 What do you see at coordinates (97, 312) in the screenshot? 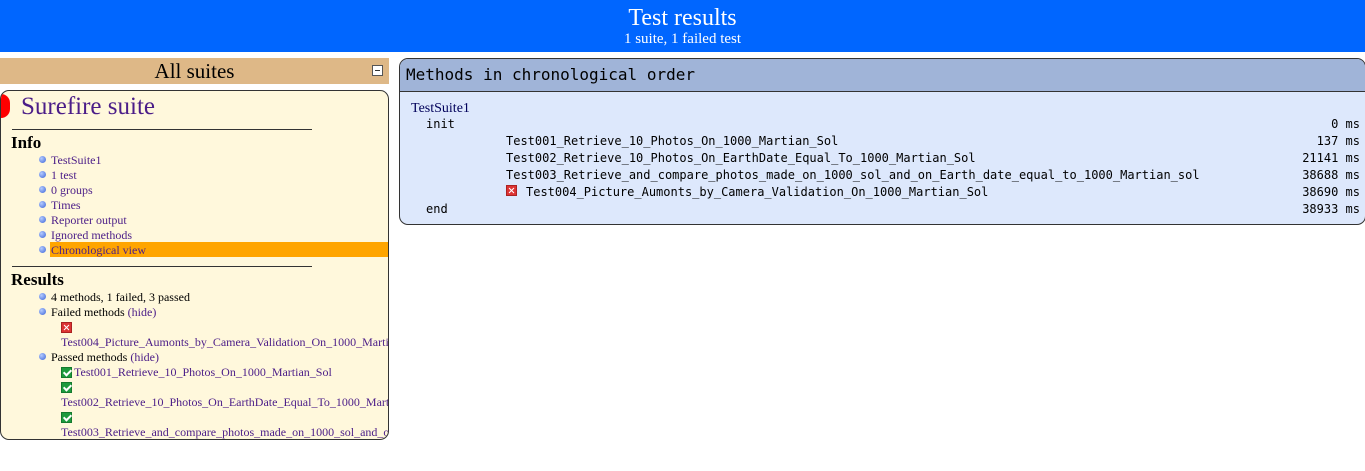
I see `failed-methods-item: Failed methods (hide)` at bounding box center [97, 312].